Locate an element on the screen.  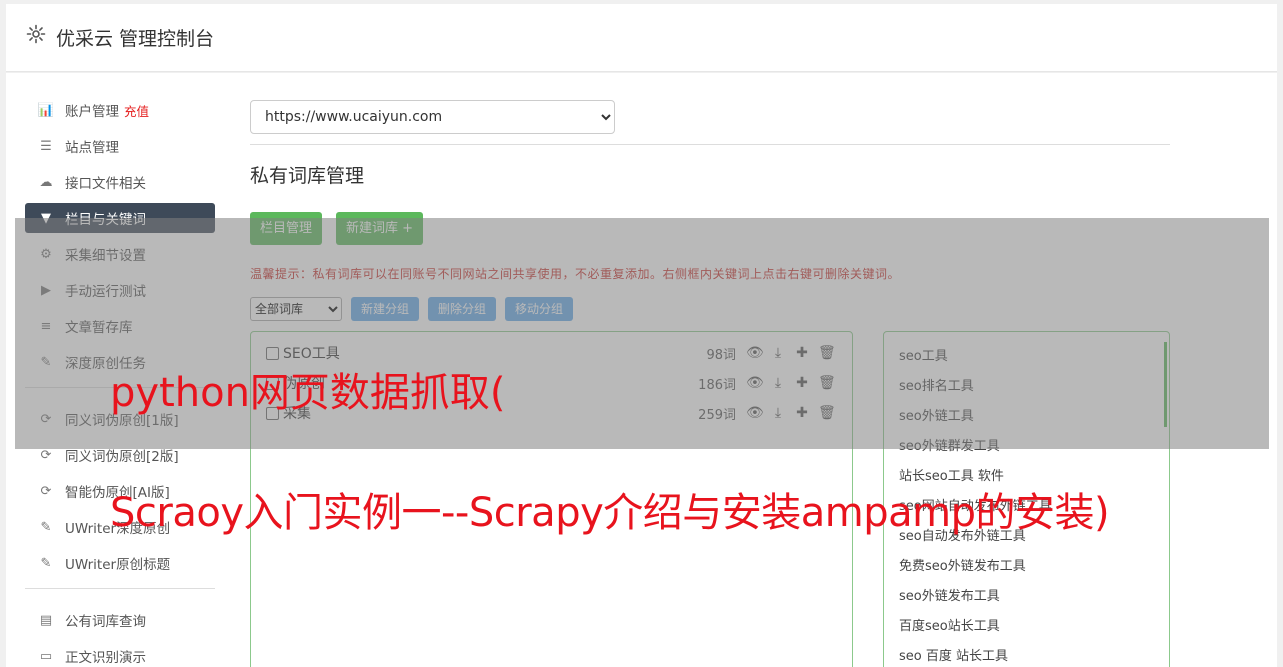
sidebar-item-label: UWriter原创标题 is located at coordinates (118, 565).